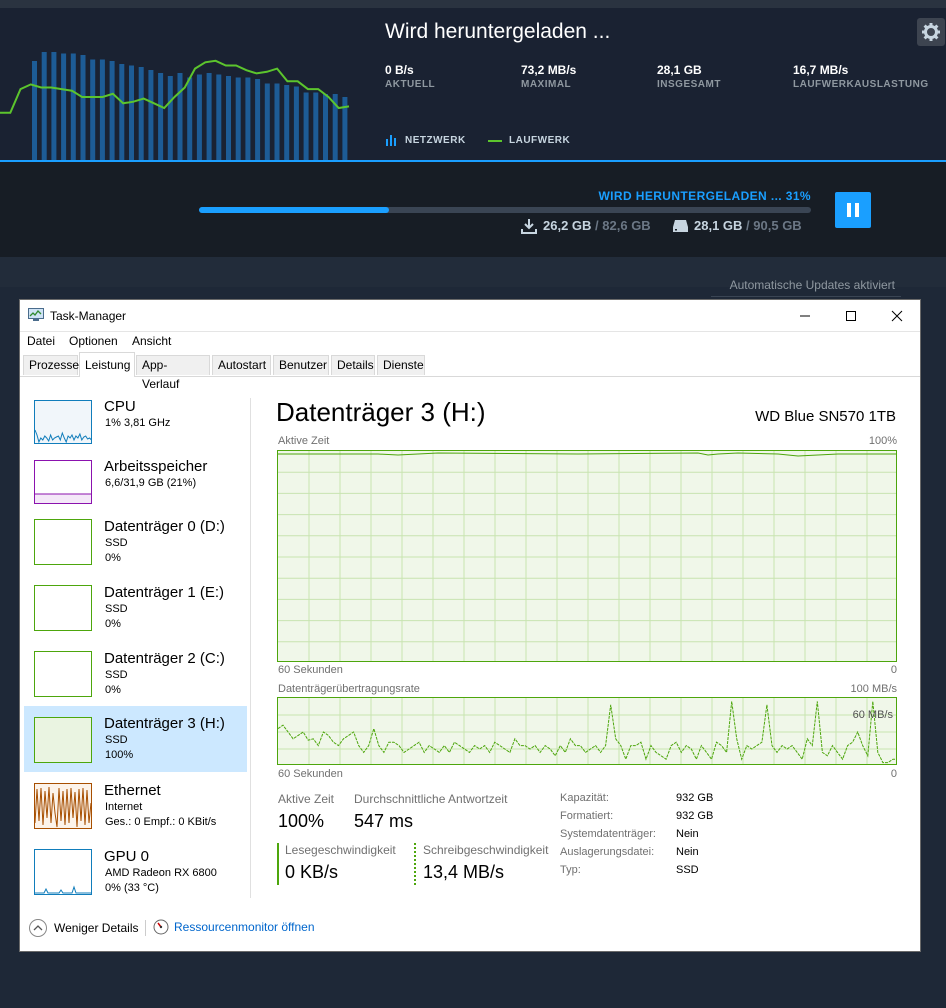 Image resolution: width=946 pixels, height=1008 pixels. What do you see at coordinates (608, 834) in the screenshot?
I see `prop-system-disk-key: Systemdatenträger:` at bounding box center [608, 834].